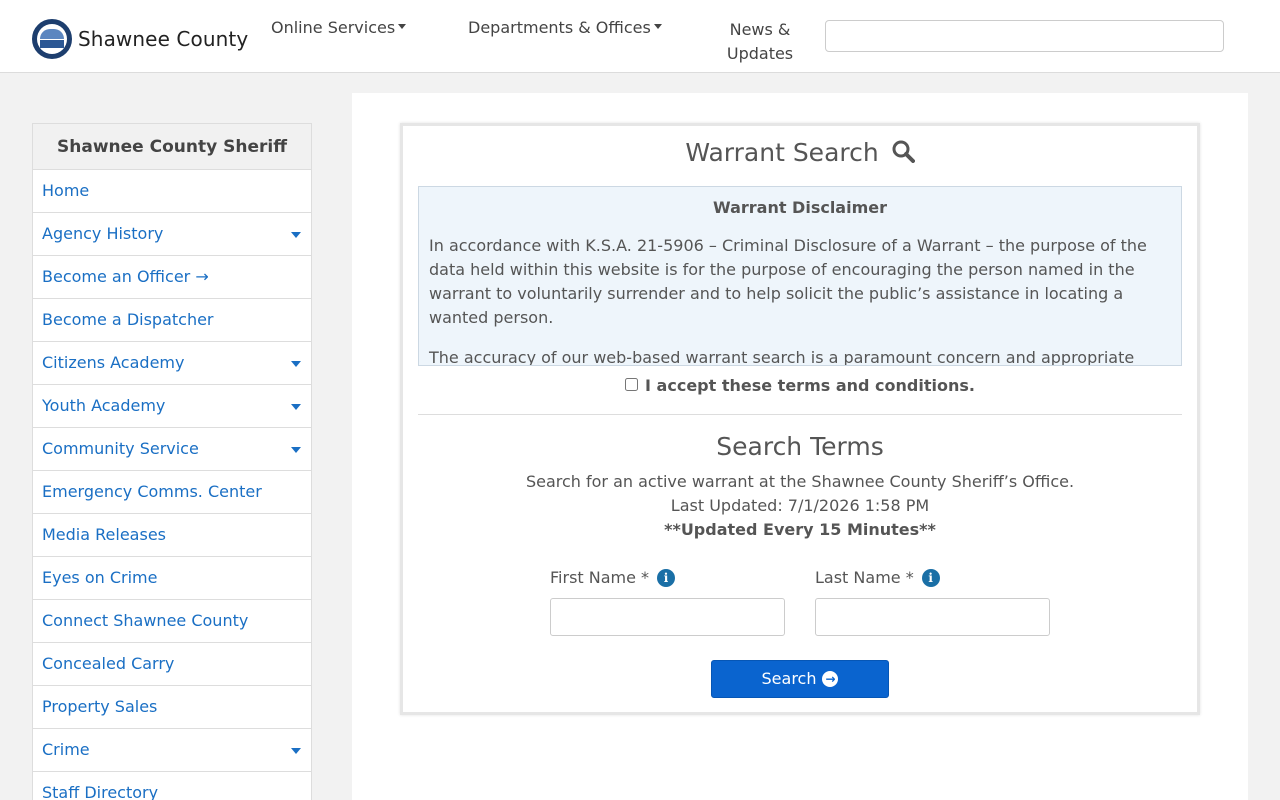  Describe the element at coordinates (667, 617) in the screenshot. I see `first-name-input` at that location.